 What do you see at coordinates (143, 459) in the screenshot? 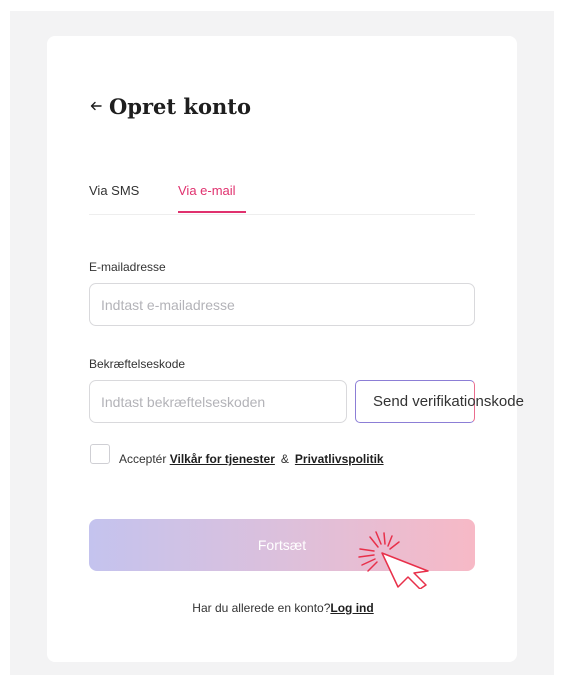
I see `consent-prefix: Acceptér` at bounding box center [143, 459].